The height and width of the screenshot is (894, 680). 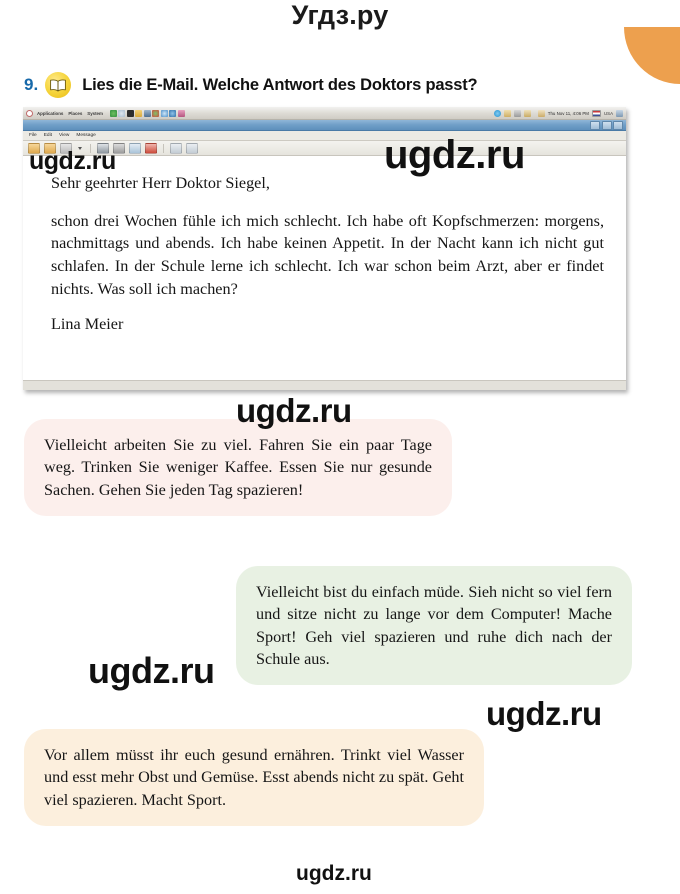 What do you see at coordinates (156, 113) in the screenshot?
I see `chromium-launcher-icon` at bounding box center [156, 113].